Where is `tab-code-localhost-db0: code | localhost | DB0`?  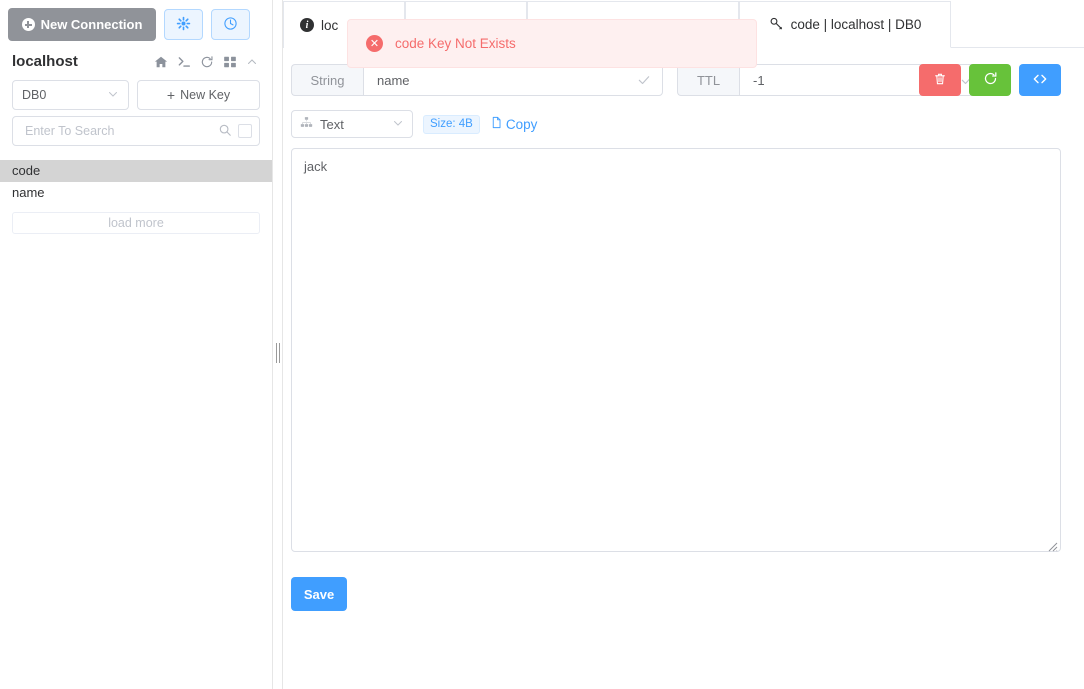
tab-code-localhost-db0: code | localhost | DB0 is located at coordinates (845, 24).